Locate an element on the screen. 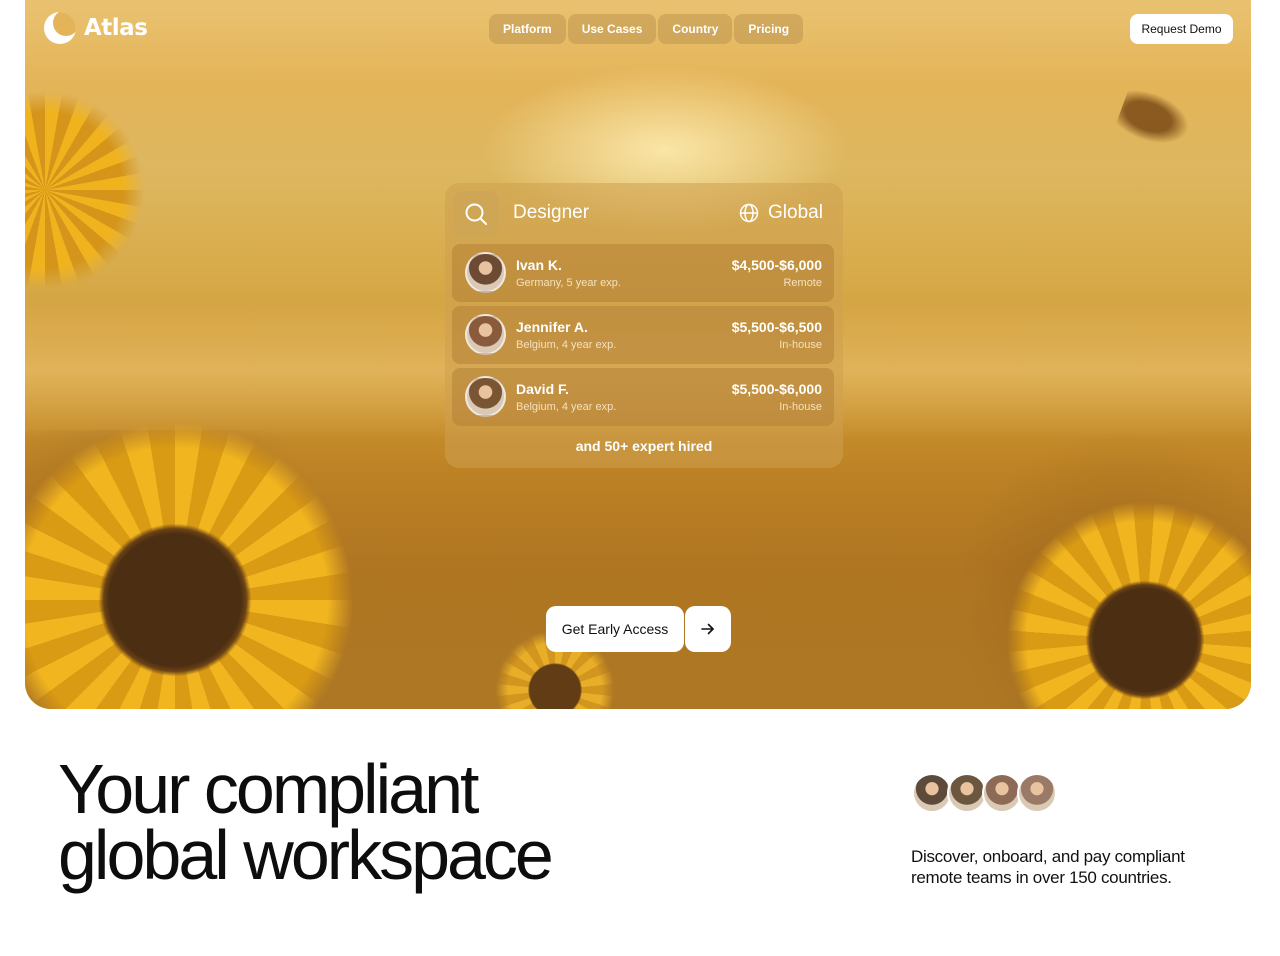 Image resolution: width=1280 pixels, height=956 pixels. search-button is located at coordinates (476, 214).